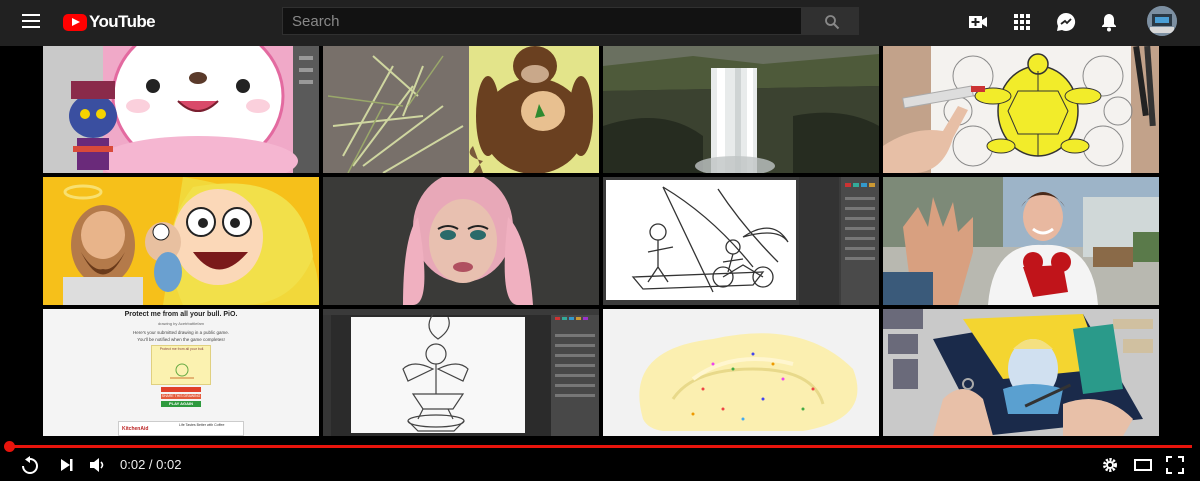 Image resolution: width=1200 pixels, height=481 pixels. I want to click on menu-icon, so click(31, 21).